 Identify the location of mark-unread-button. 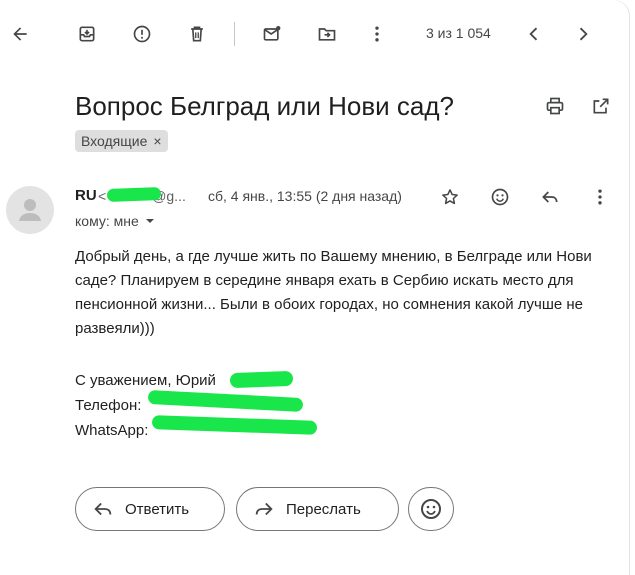
(272, 34).